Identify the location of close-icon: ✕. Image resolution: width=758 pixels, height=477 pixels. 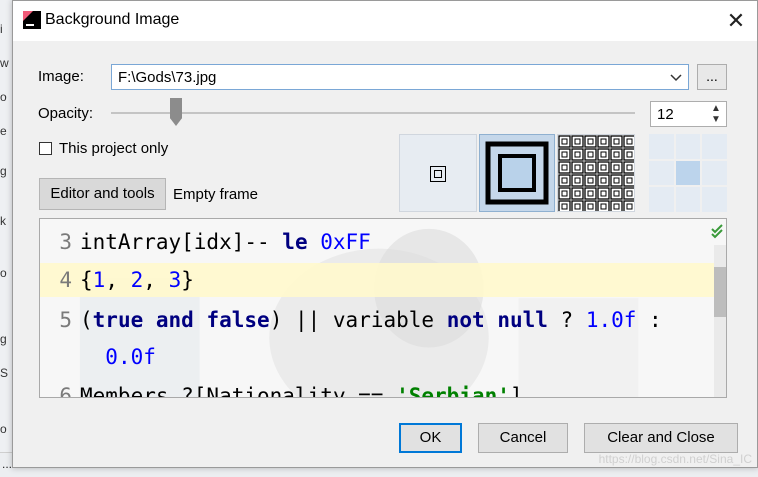
(736, 21).